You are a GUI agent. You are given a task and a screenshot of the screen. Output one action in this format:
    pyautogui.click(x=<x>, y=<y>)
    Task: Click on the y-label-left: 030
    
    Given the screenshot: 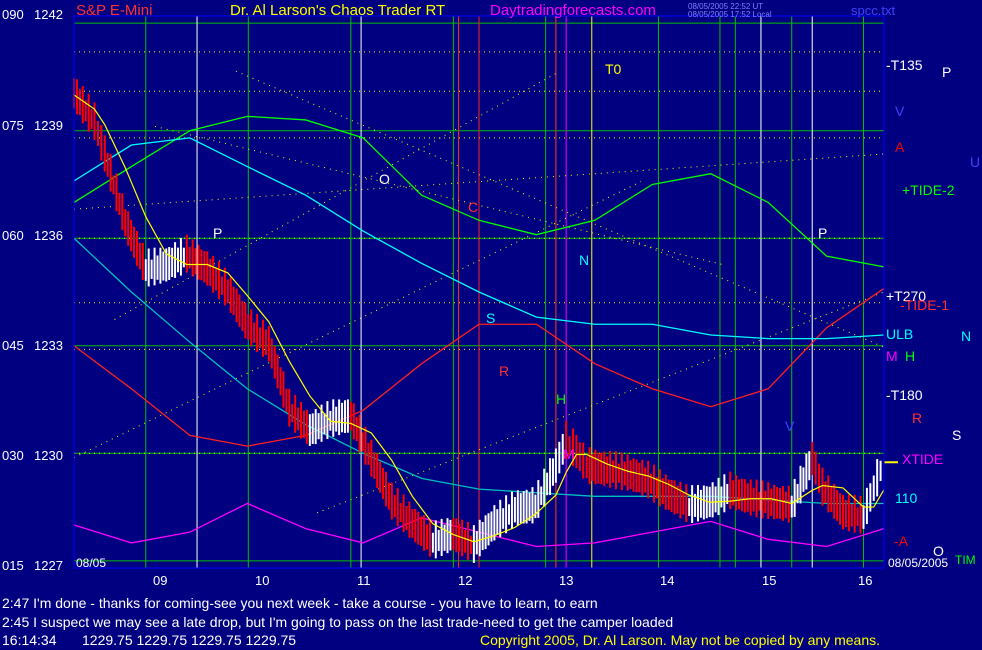 What is the action you would take?
    pyautogui.click(x=13, y=455)
    